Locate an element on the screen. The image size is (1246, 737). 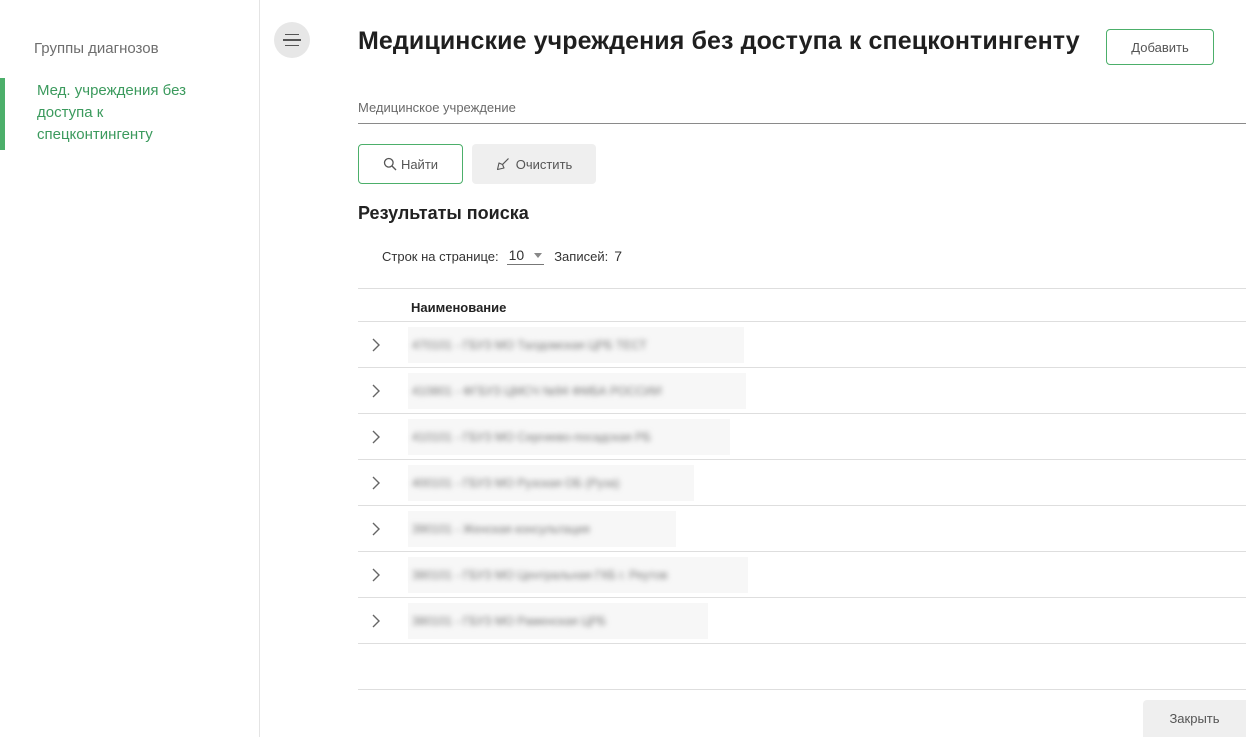
sidebar-item-label-line-1: Мед. учреждения без is located at coordinates (111, 90).